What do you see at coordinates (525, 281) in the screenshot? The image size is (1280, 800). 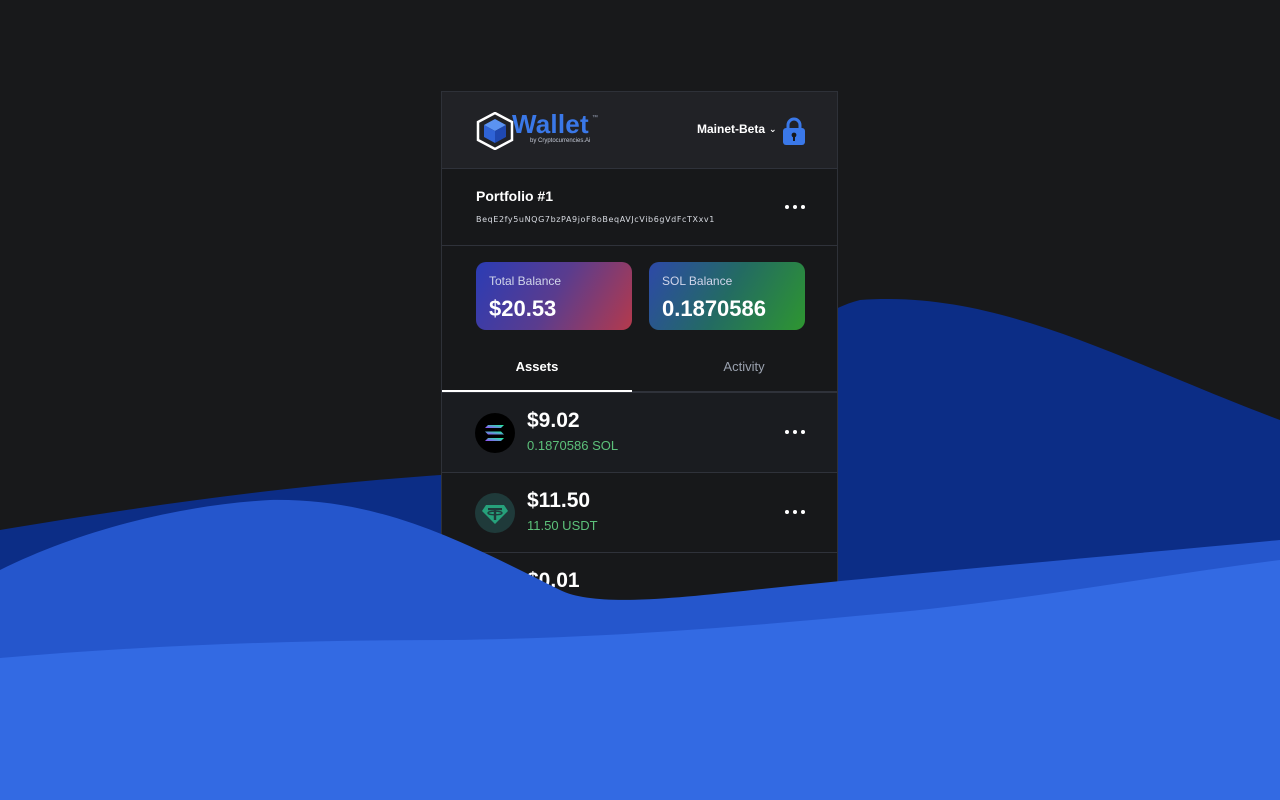 I see `total-balance-label: Total Balance` at bounding box center [525, 281].